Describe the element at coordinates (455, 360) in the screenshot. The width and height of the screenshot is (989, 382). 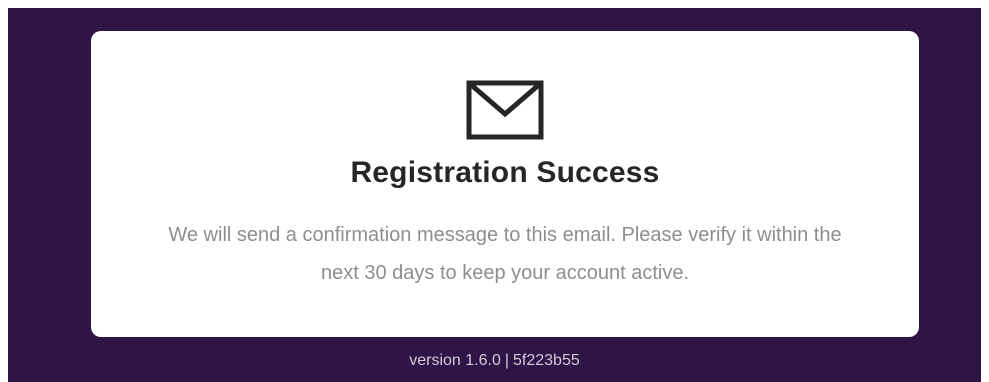
I see `version-label: version 1.6.0` at that location.